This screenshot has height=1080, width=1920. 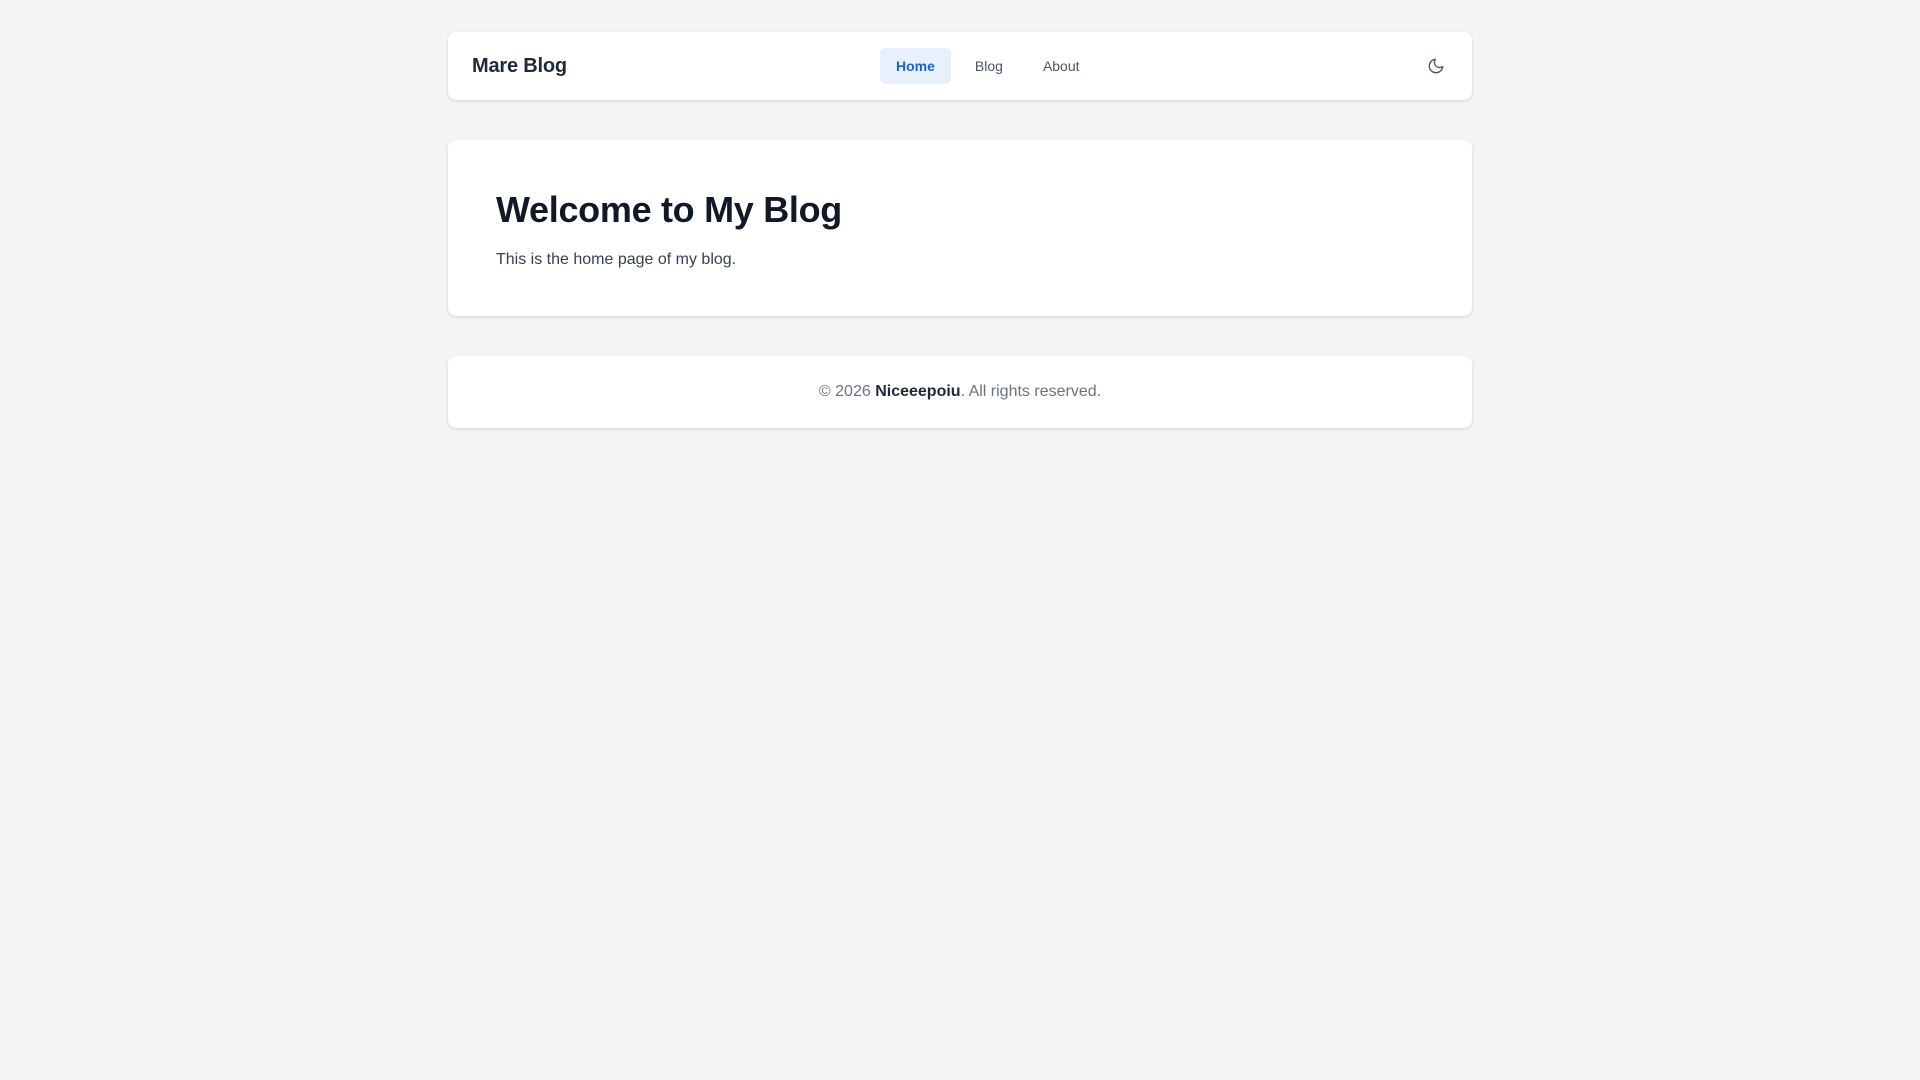 What do you see at coordinates (918, 391) in the screenshot?
I see `footer-author: Niceeepoiu` at bounding box center [918, 391].